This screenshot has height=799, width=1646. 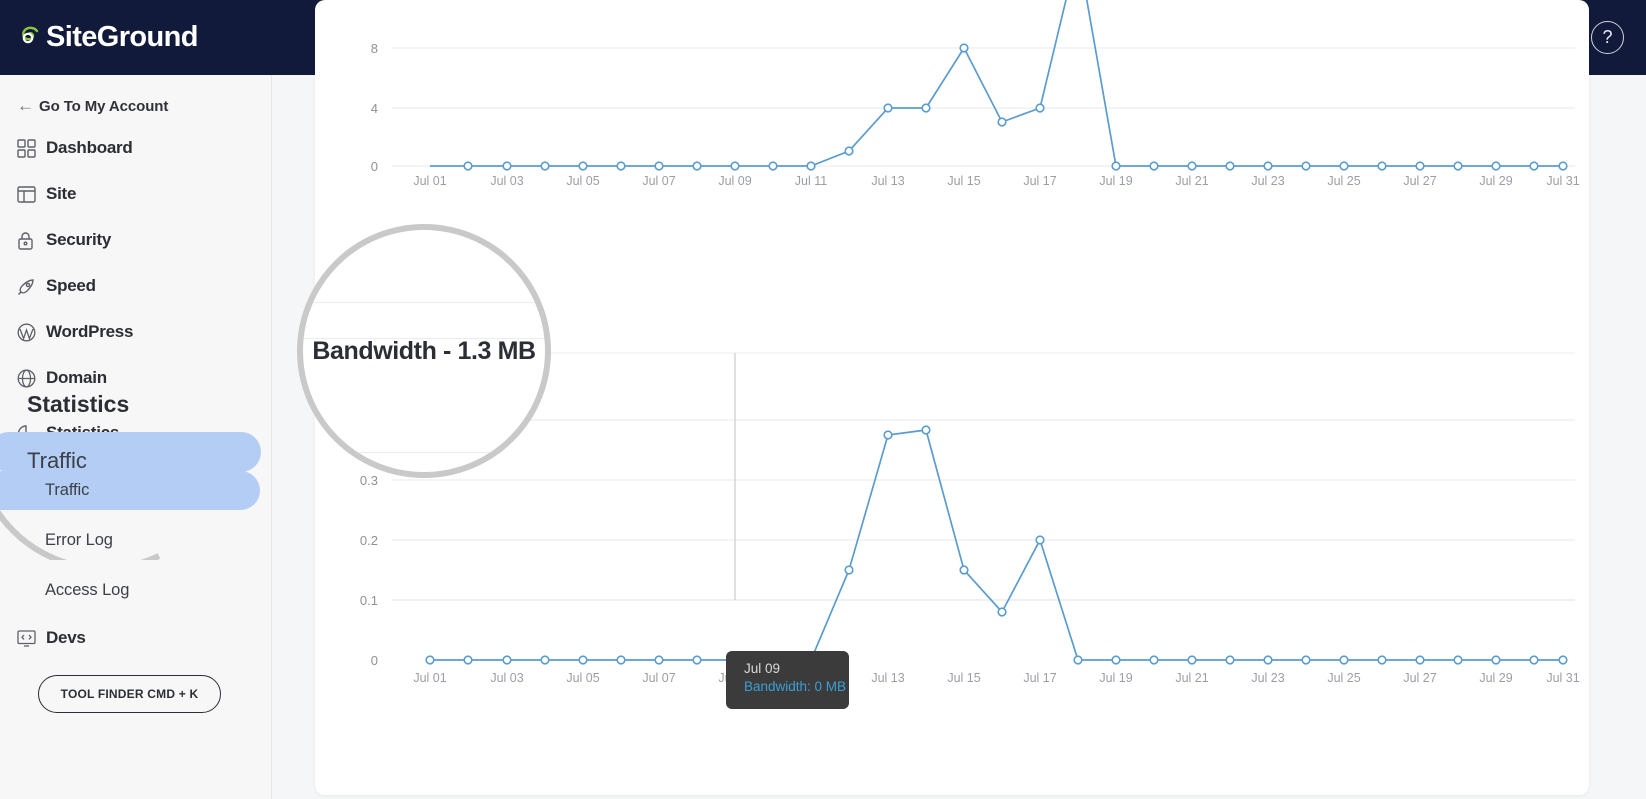 I want to click on brand-name: SiteGround, so click(x=122, y=37).